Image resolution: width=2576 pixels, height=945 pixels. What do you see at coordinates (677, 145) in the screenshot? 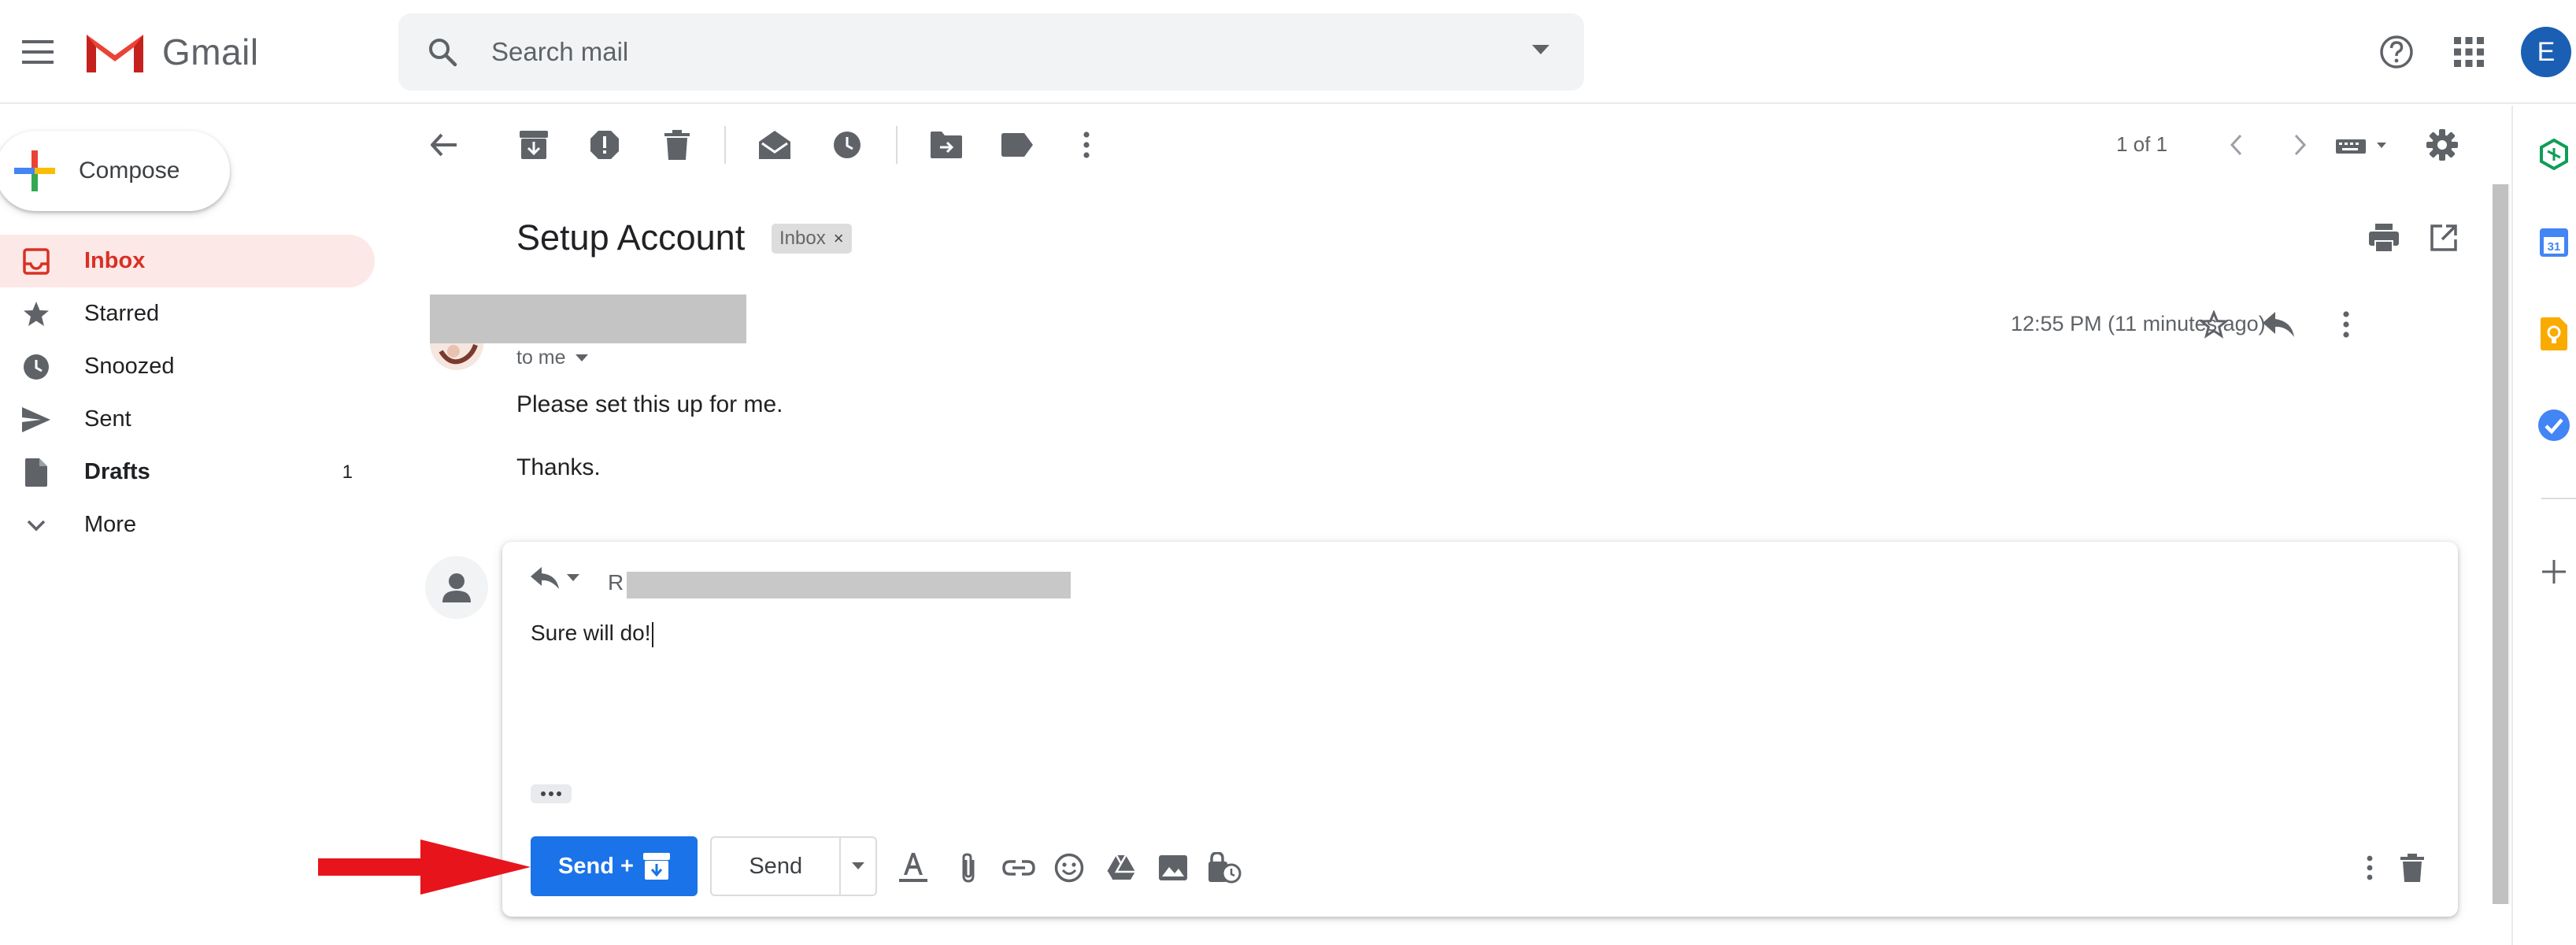
I see `delete-icon` at bounding box center [677, 145].